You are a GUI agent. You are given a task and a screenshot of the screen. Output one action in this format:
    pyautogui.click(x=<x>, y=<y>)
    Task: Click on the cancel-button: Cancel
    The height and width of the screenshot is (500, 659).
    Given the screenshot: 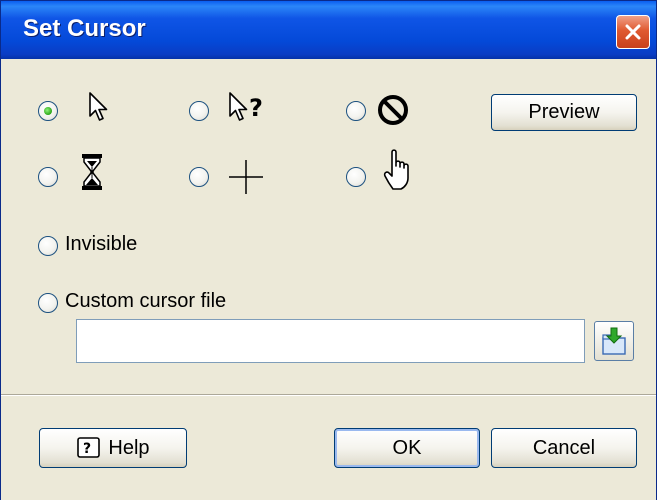 What is the action you would take?
    pyautogui.click(x=564, y=448)
    